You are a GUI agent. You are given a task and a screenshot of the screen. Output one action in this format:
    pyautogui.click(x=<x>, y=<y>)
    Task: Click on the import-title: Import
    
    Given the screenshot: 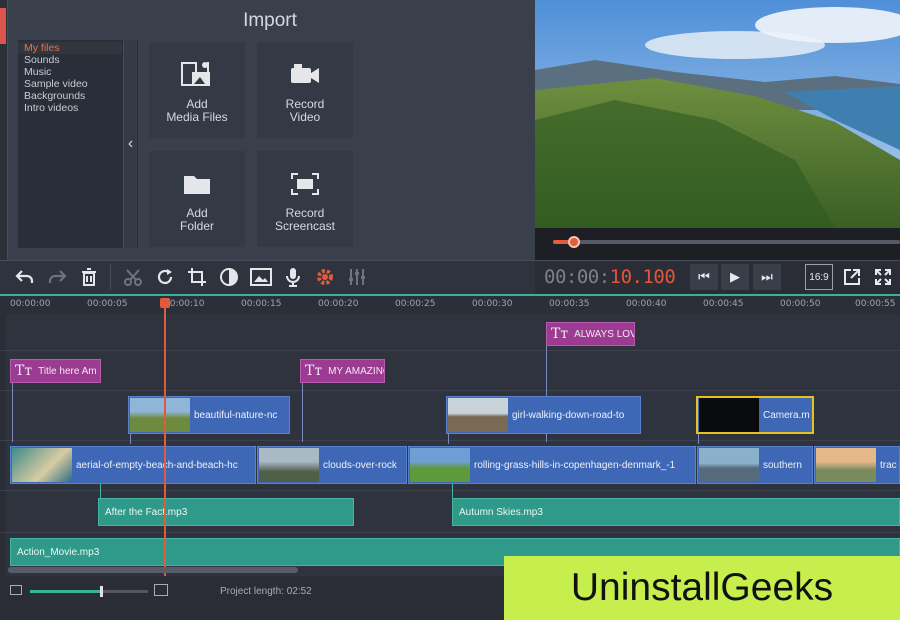 What is the action you would take?
    pyautogui.click(x=270, y=20)
    